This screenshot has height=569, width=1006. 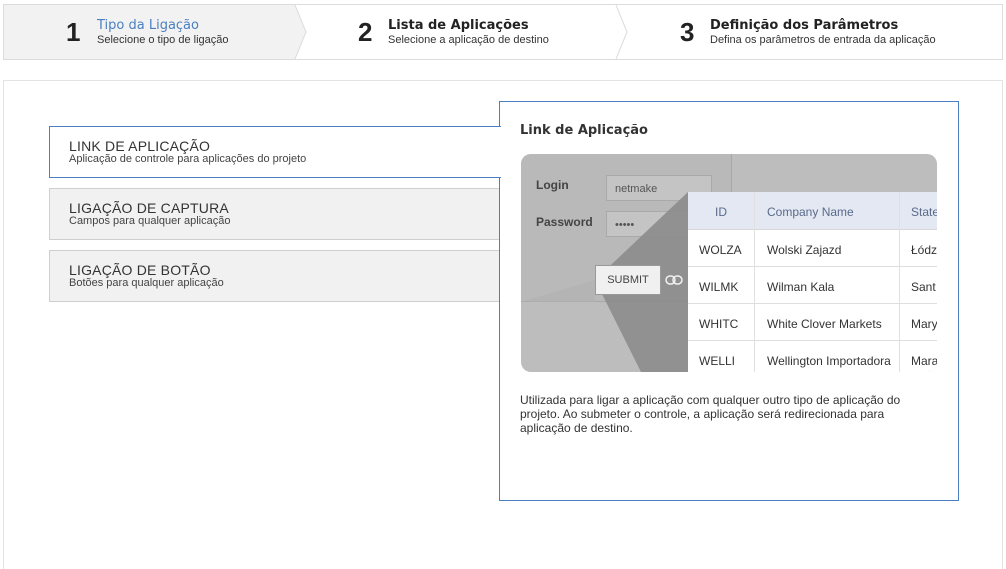 What do you see at coordinates (628, 280) in the screenshot?
I see `illustration-submit-button: SUBMIT` at bounding box center [628, 280].